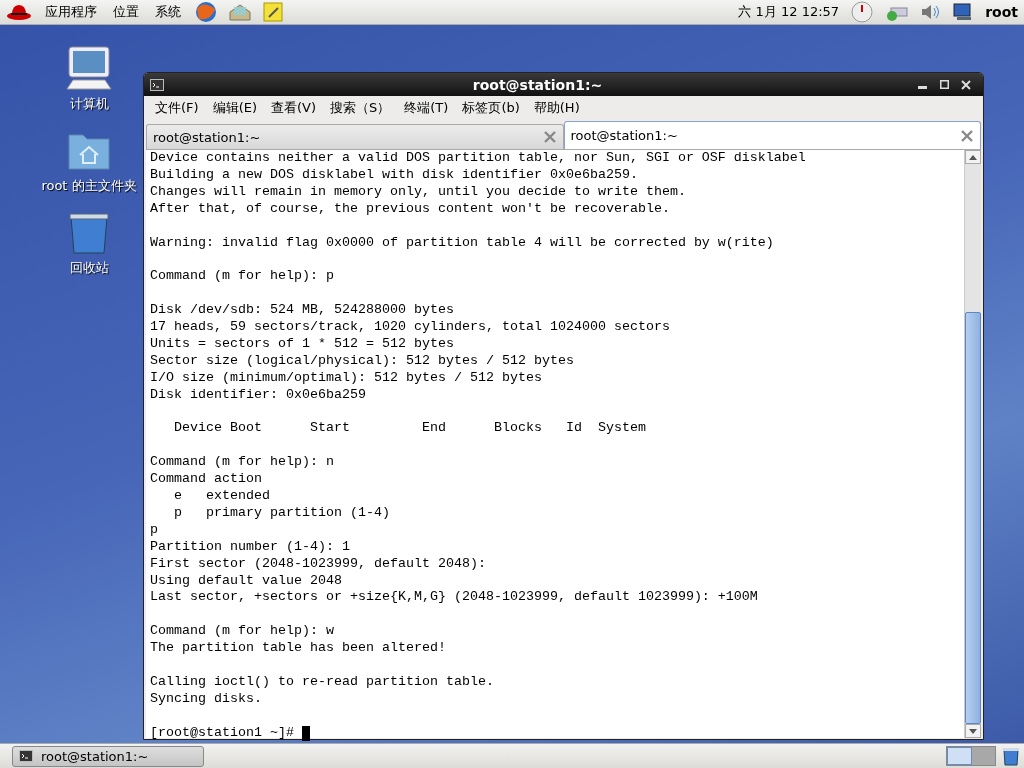 This screenshot has height=768, width=1024. Describe the element at coordinates (108, 756) in the screenshot. I see `task-button: root@station1:~` at that location.